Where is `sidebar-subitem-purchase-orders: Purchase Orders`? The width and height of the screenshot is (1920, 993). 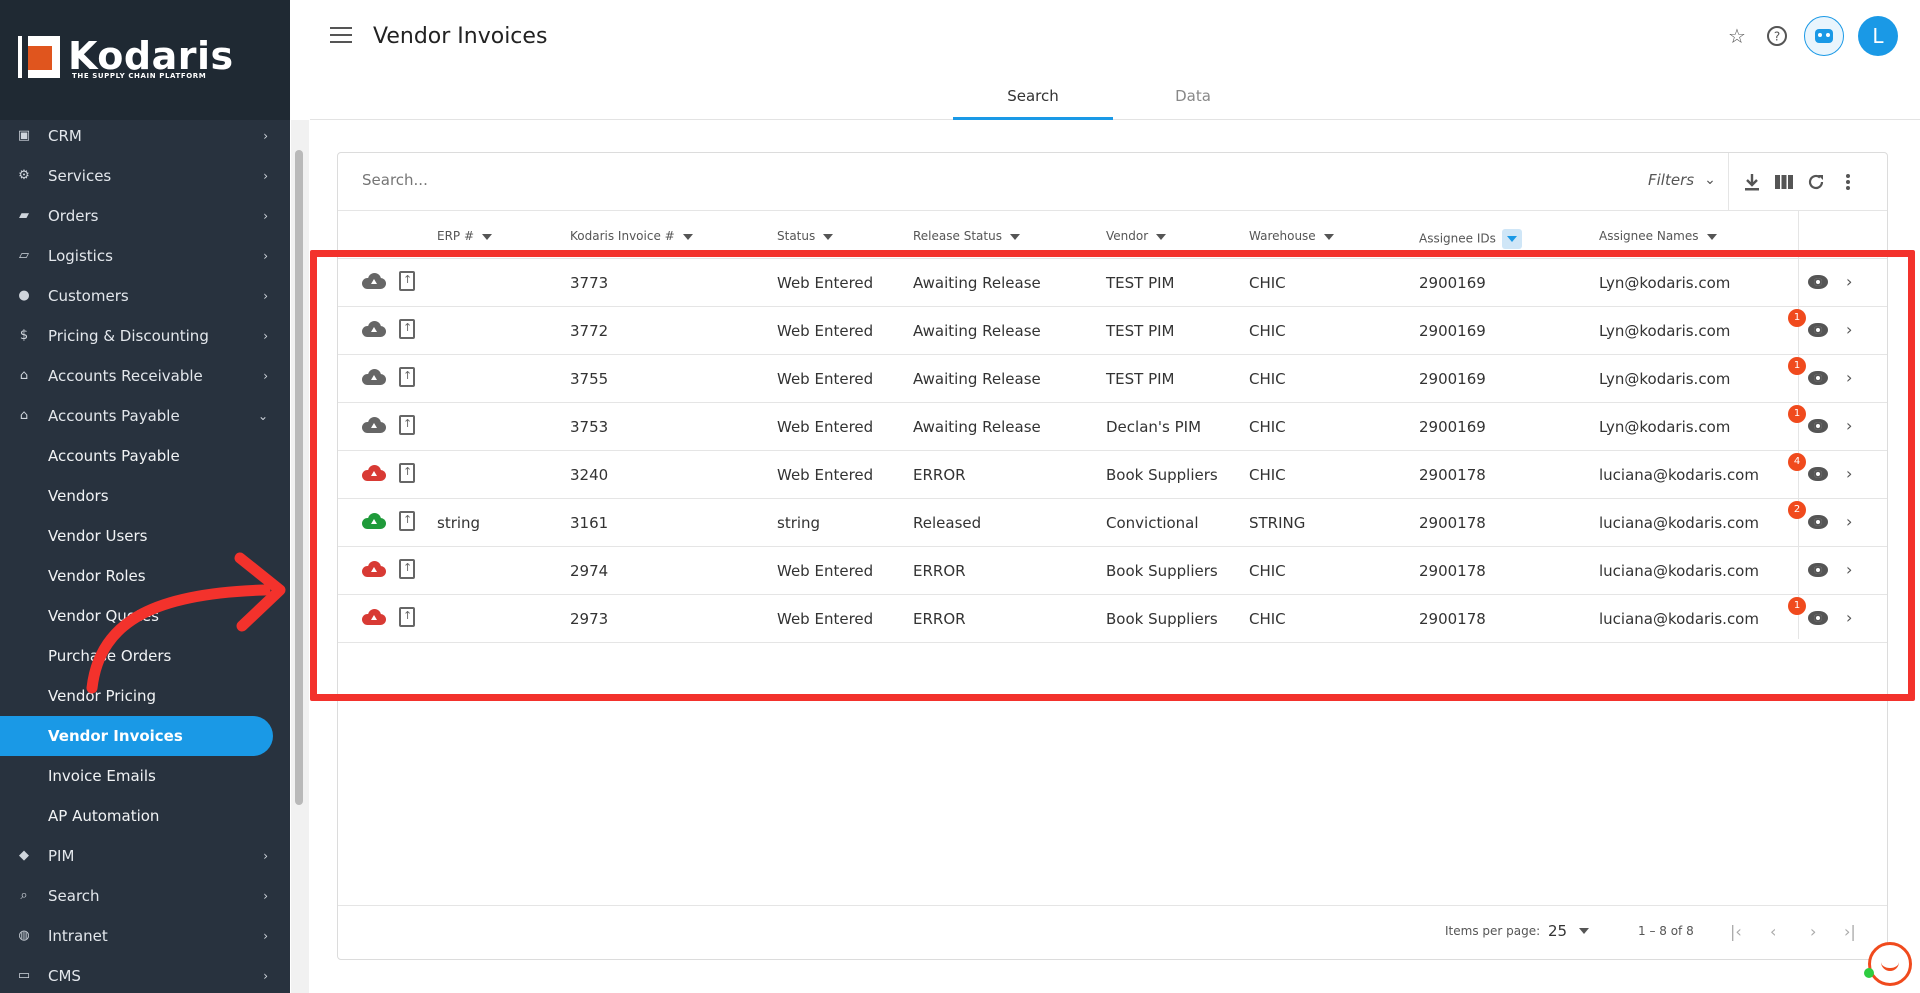
sidebar-subitem-purchase-orders: Purchase Orders is located at coordinates (145, 656).